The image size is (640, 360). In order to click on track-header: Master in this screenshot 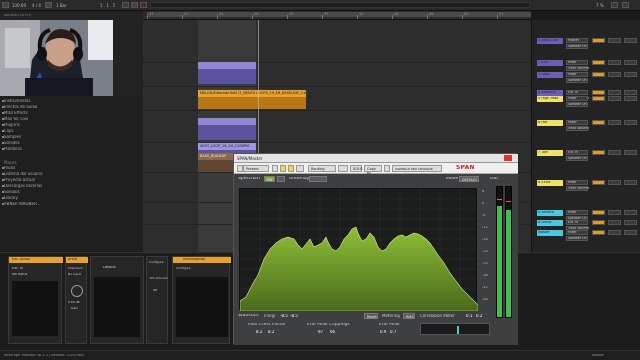, I will do `click(550, 233)`.